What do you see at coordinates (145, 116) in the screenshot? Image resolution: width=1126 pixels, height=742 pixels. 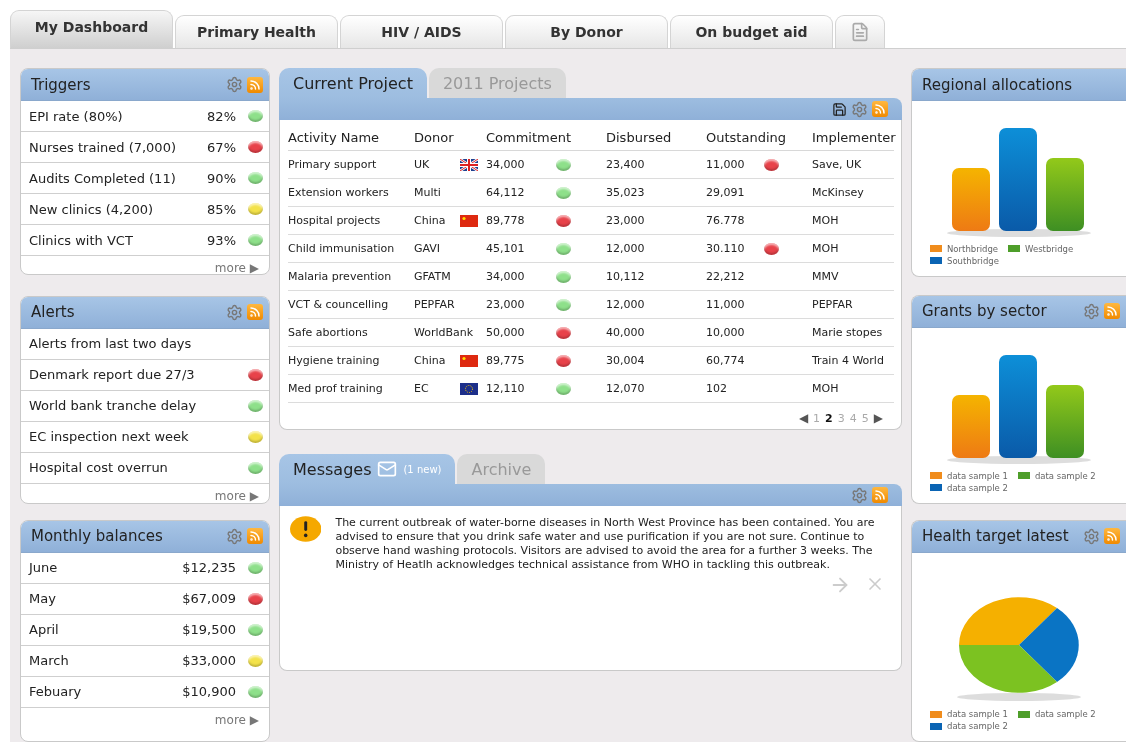 I see `list-row: EPI rate (80%) 82%` at bounding box center [145, 116].